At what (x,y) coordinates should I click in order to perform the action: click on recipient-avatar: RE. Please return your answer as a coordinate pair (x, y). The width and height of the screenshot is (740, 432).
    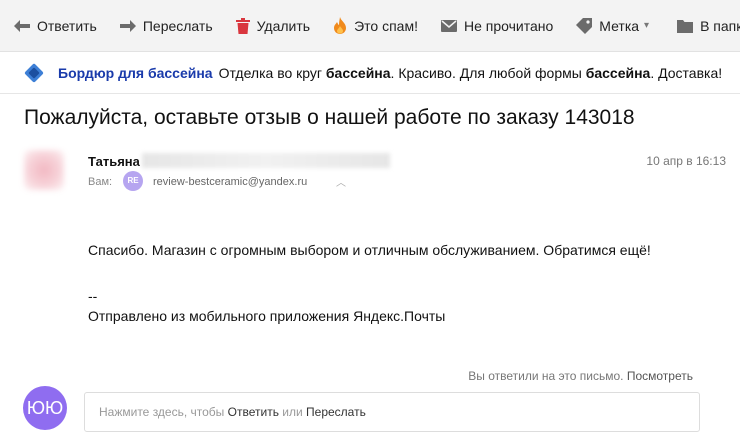
    Looking at the image, I should click on (133, 181).